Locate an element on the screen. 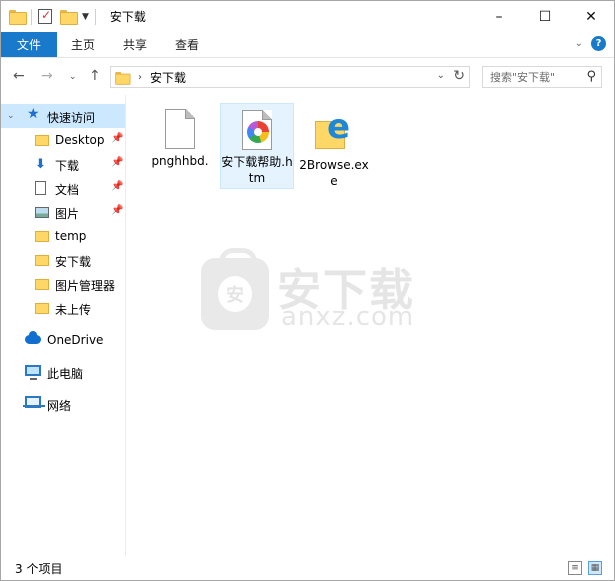 The image size is (615, 581). chevron-right-icon: › is located at coordinates (140, 77).